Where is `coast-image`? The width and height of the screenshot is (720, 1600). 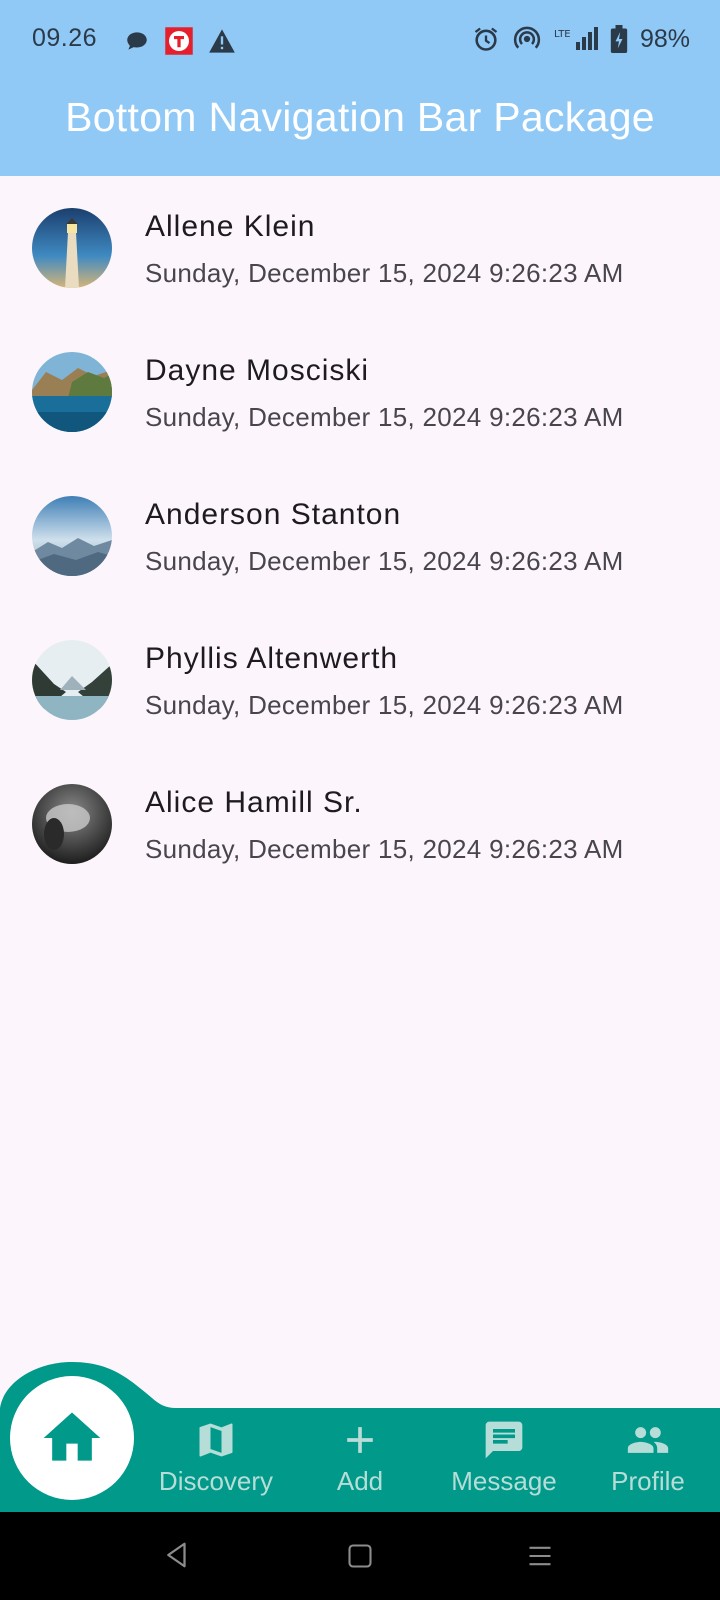
coast-image is located at coordinates (72, 392).